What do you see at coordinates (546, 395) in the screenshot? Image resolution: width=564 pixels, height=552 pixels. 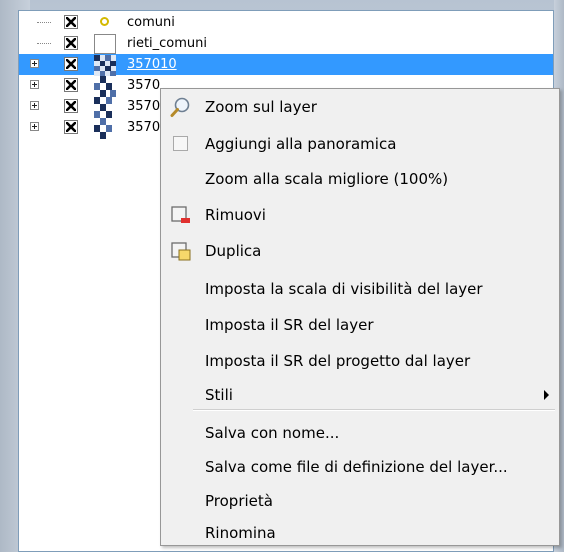 I see `submenu-arrow-icon` at bounding box center [546, 395].